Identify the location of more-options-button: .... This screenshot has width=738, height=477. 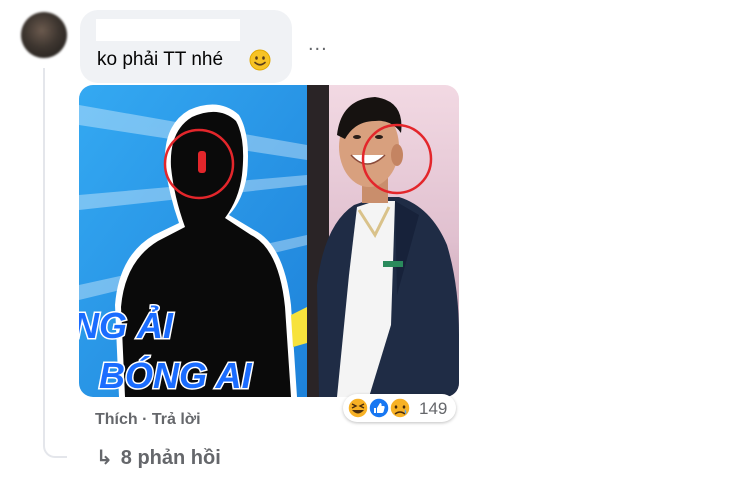
(318, 44).